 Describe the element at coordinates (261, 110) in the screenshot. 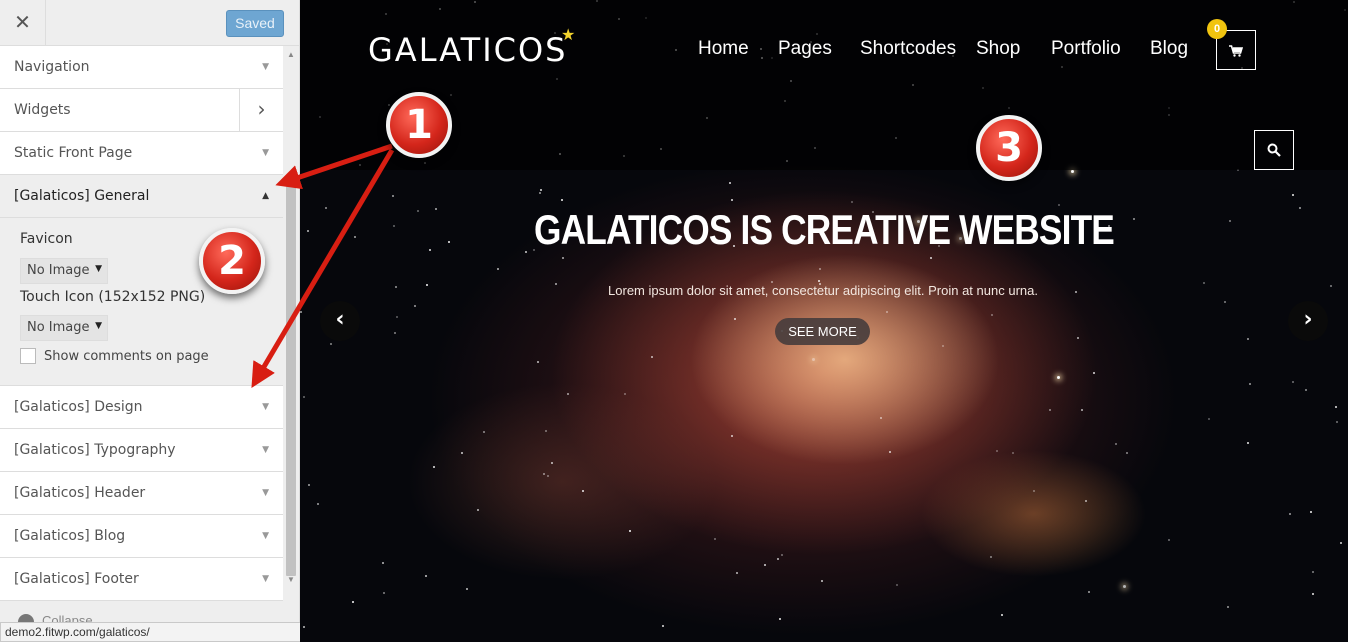

I see `chevron-right-icon: ›` at that location.